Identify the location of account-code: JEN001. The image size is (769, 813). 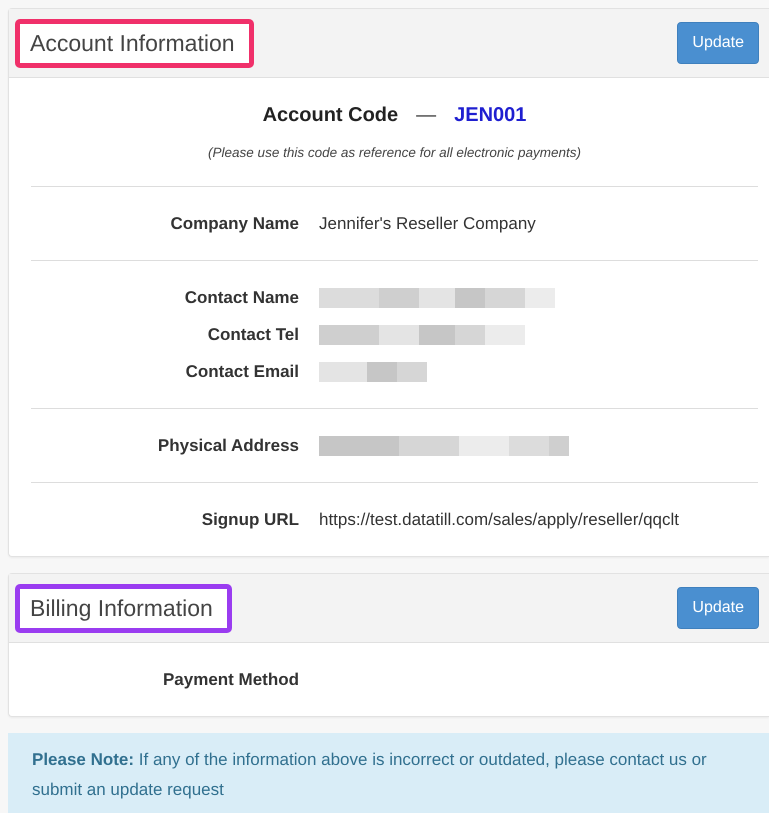
(490, 115).